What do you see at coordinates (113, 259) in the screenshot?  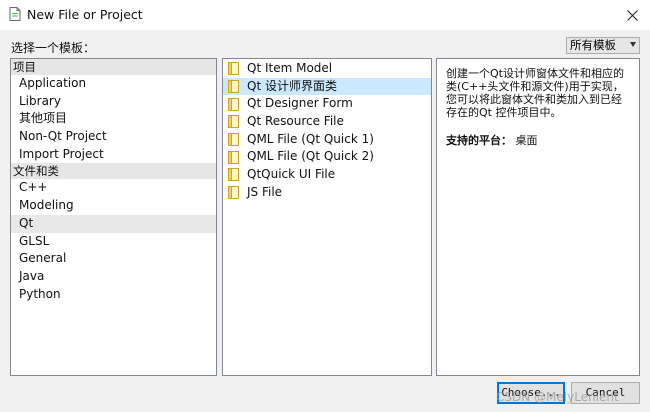 I see `category-item-general: General` at bounding box center [113, 259].